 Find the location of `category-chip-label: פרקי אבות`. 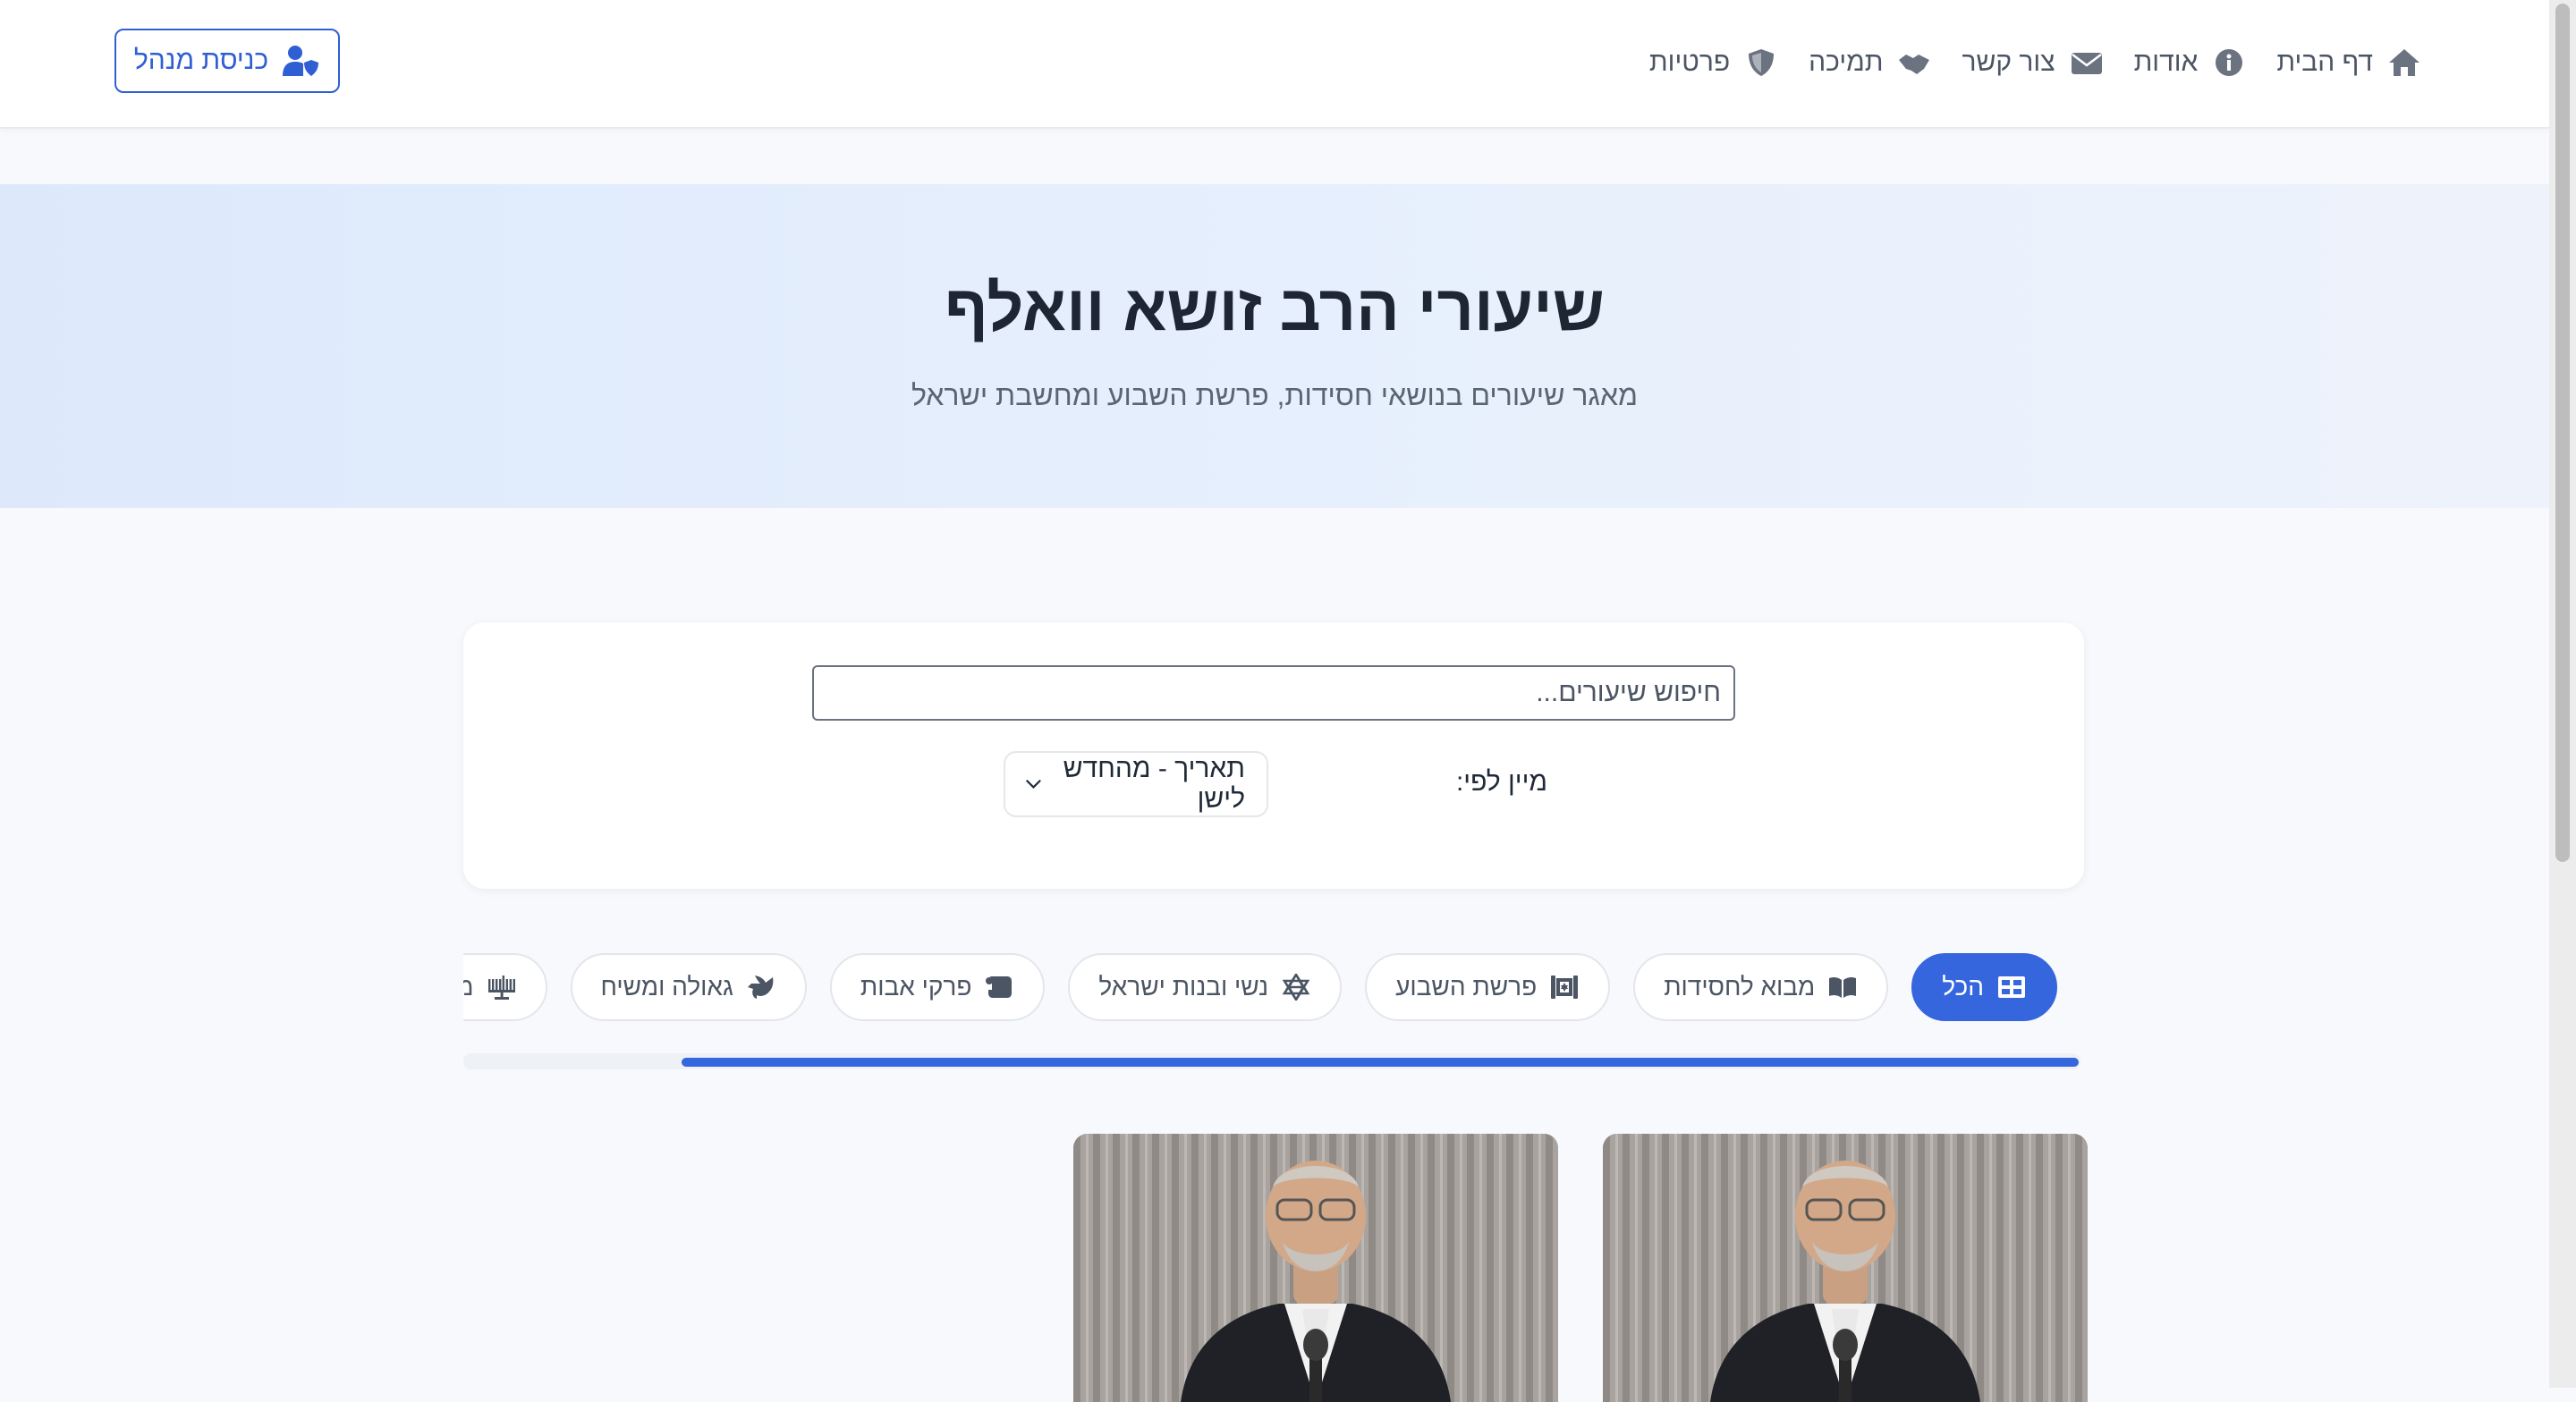

category-chip-label: פרקי אבות is located at coordinates (916, 987).